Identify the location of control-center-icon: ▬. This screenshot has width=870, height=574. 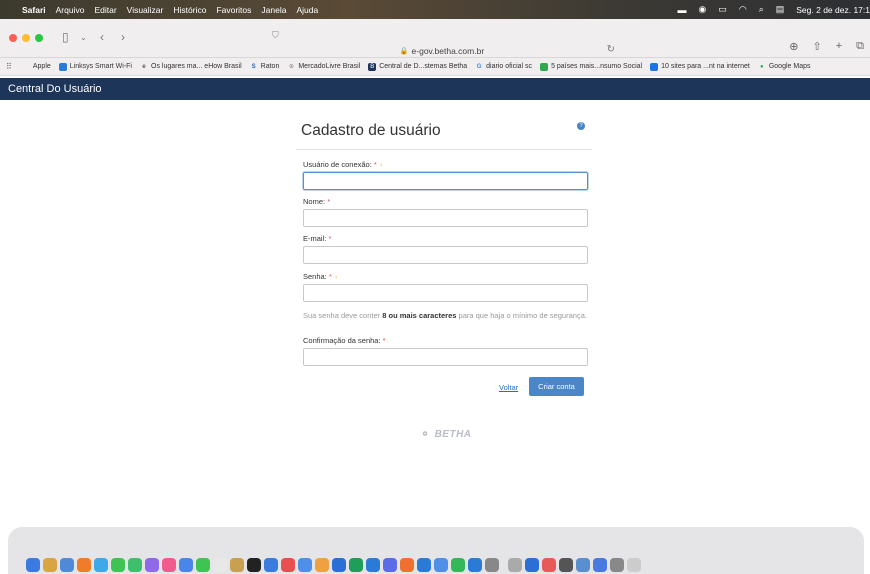
(681, 10).